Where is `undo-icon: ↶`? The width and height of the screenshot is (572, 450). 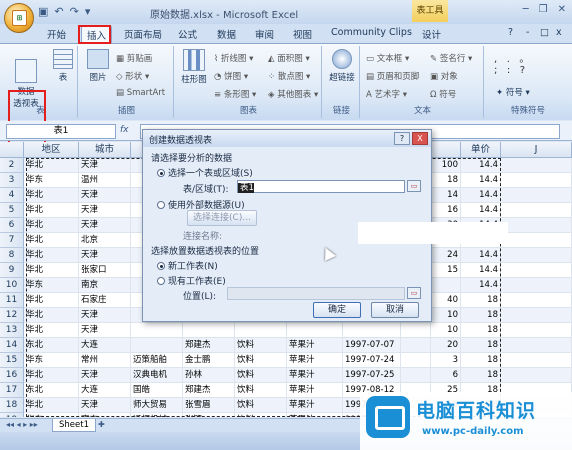
undo-icon: ↶ is located at coordinates (58, 11).